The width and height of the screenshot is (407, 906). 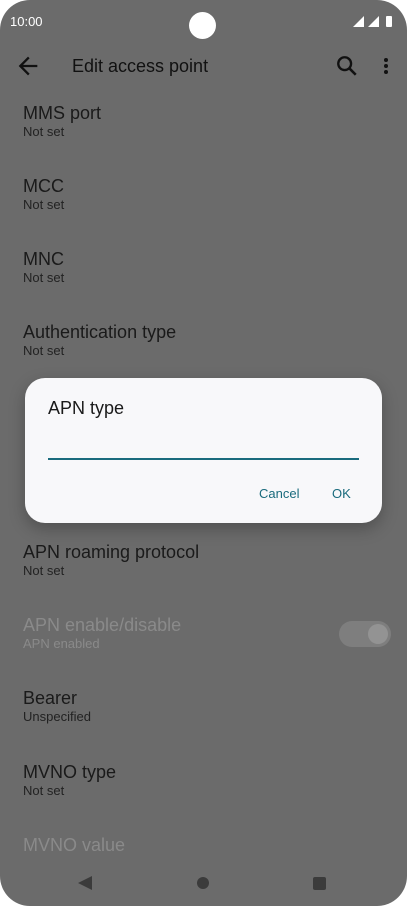 What do you see at coordinates (57, 716) in the screenshot?
I see `item-subtitle: Unspecified` at bounding box center [57, 716].